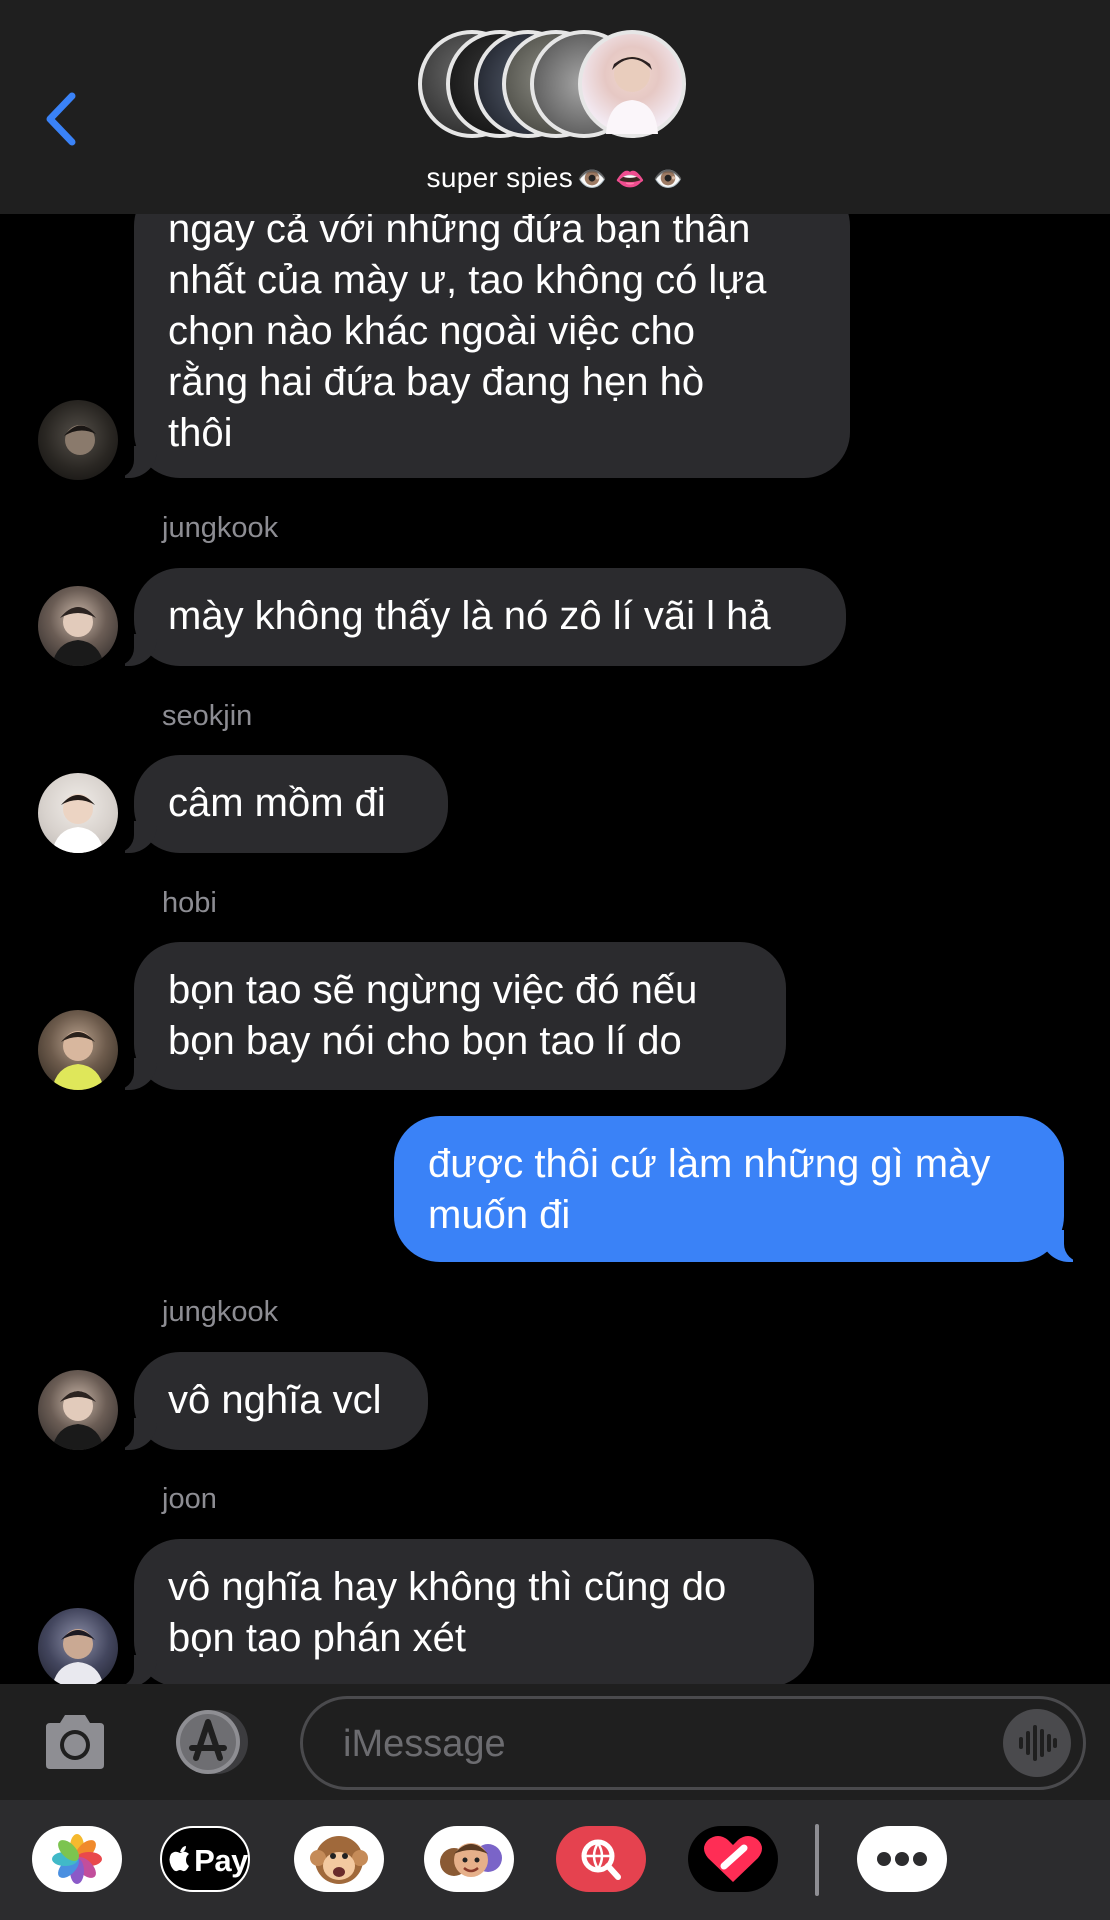 The width and height of the screenshot is (1110, 1920). I want to click on message-line: mày không thấy là nó zô lí vãi l hả, so click(469, 616).